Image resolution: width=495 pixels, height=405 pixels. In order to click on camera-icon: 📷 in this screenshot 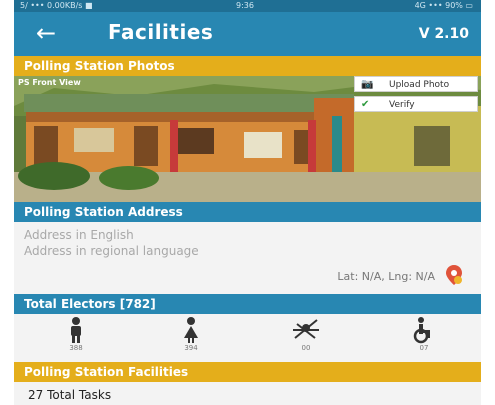, I will do `click(367, 84)`.